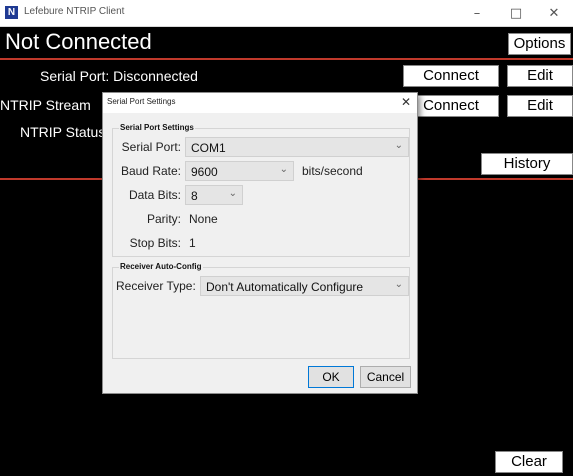 This screenshot has height=476, width=573. I want to click on window-title: Lefebure NTRIP Client, so click(74, 11).